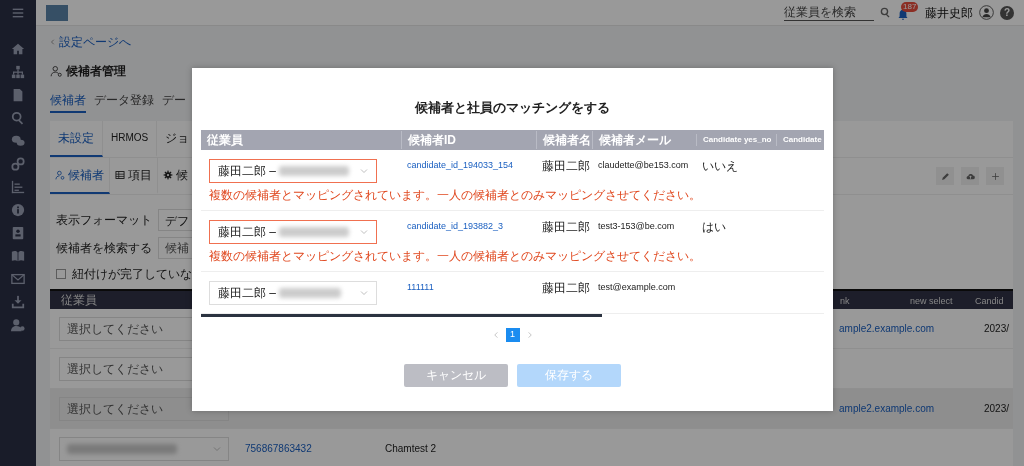  Describe the element at coordinates (636, 225) in the screenshot. I see `table-cell: test3-153@be.com` at that location.